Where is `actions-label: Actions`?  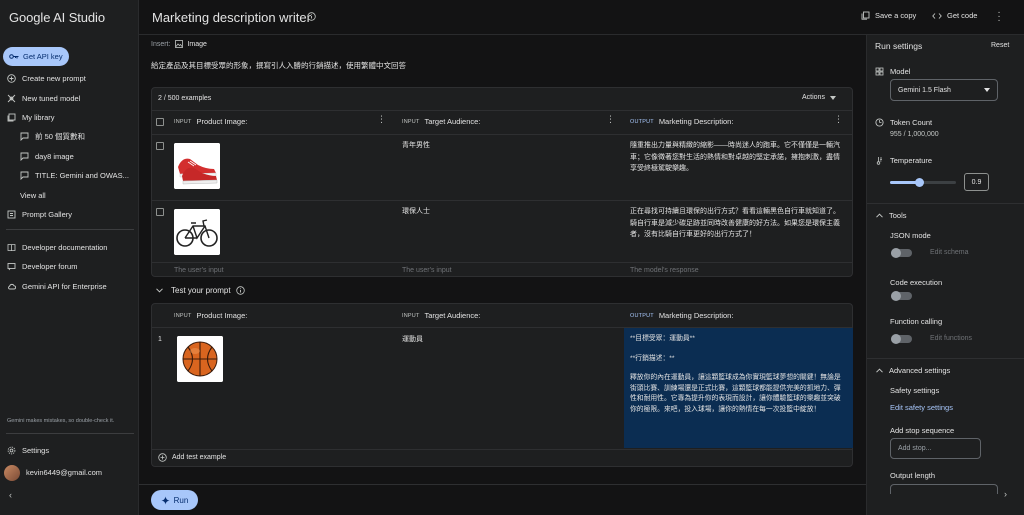
actions-label: Actions is located at coordinates (813, 97).